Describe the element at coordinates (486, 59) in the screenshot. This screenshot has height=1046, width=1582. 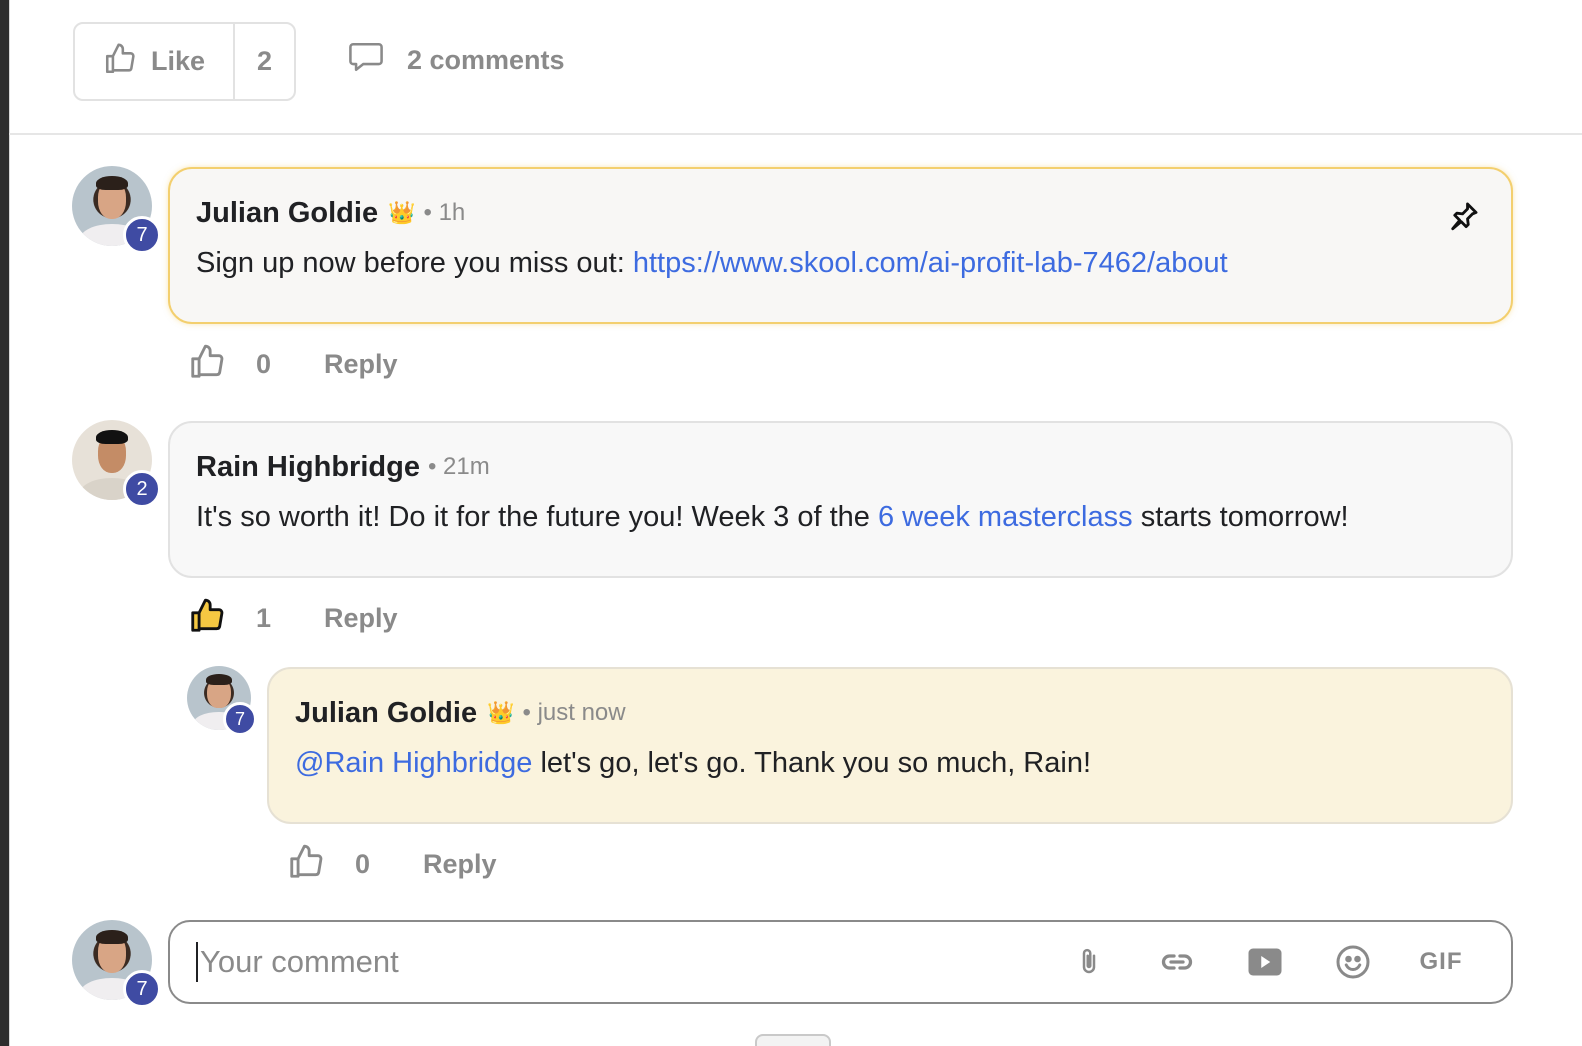
I see `comments-count-label: 2 comments` at that location.